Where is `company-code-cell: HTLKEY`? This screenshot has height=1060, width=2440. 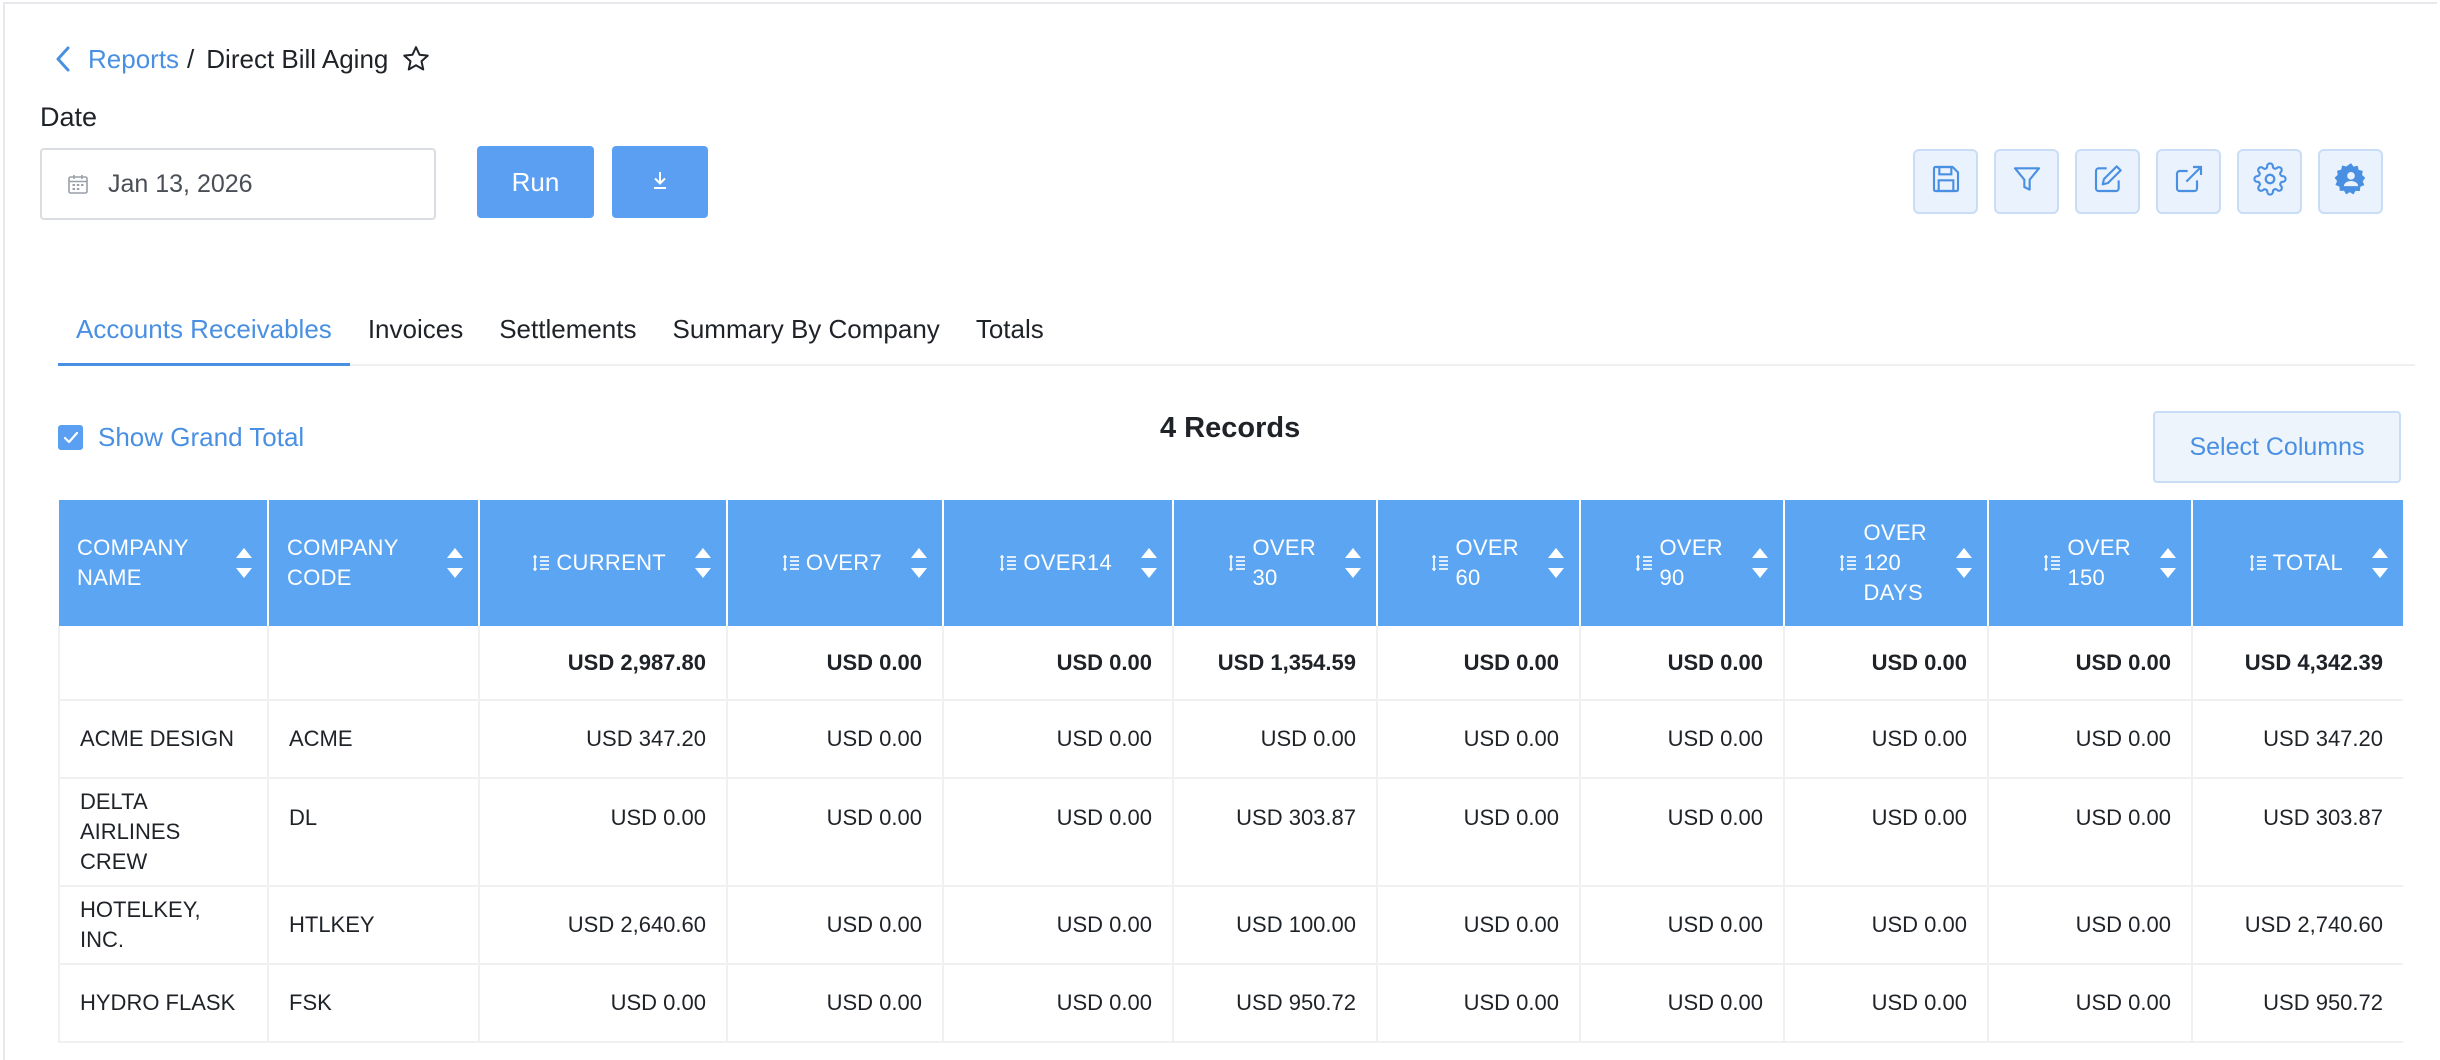 company-code-cell: HTLKEY is located at coordinates (374, 925).